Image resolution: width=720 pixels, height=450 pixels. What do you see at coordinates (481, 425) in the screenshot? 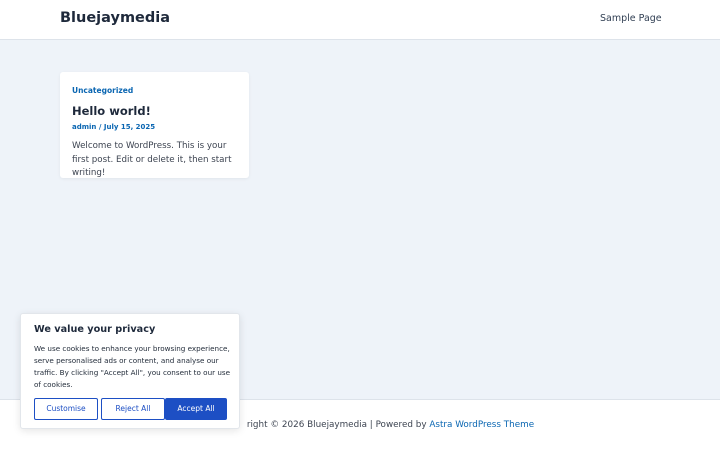
I see `footer-theme-link: Astra WordPress Theme` at bounding box center [481, 425].